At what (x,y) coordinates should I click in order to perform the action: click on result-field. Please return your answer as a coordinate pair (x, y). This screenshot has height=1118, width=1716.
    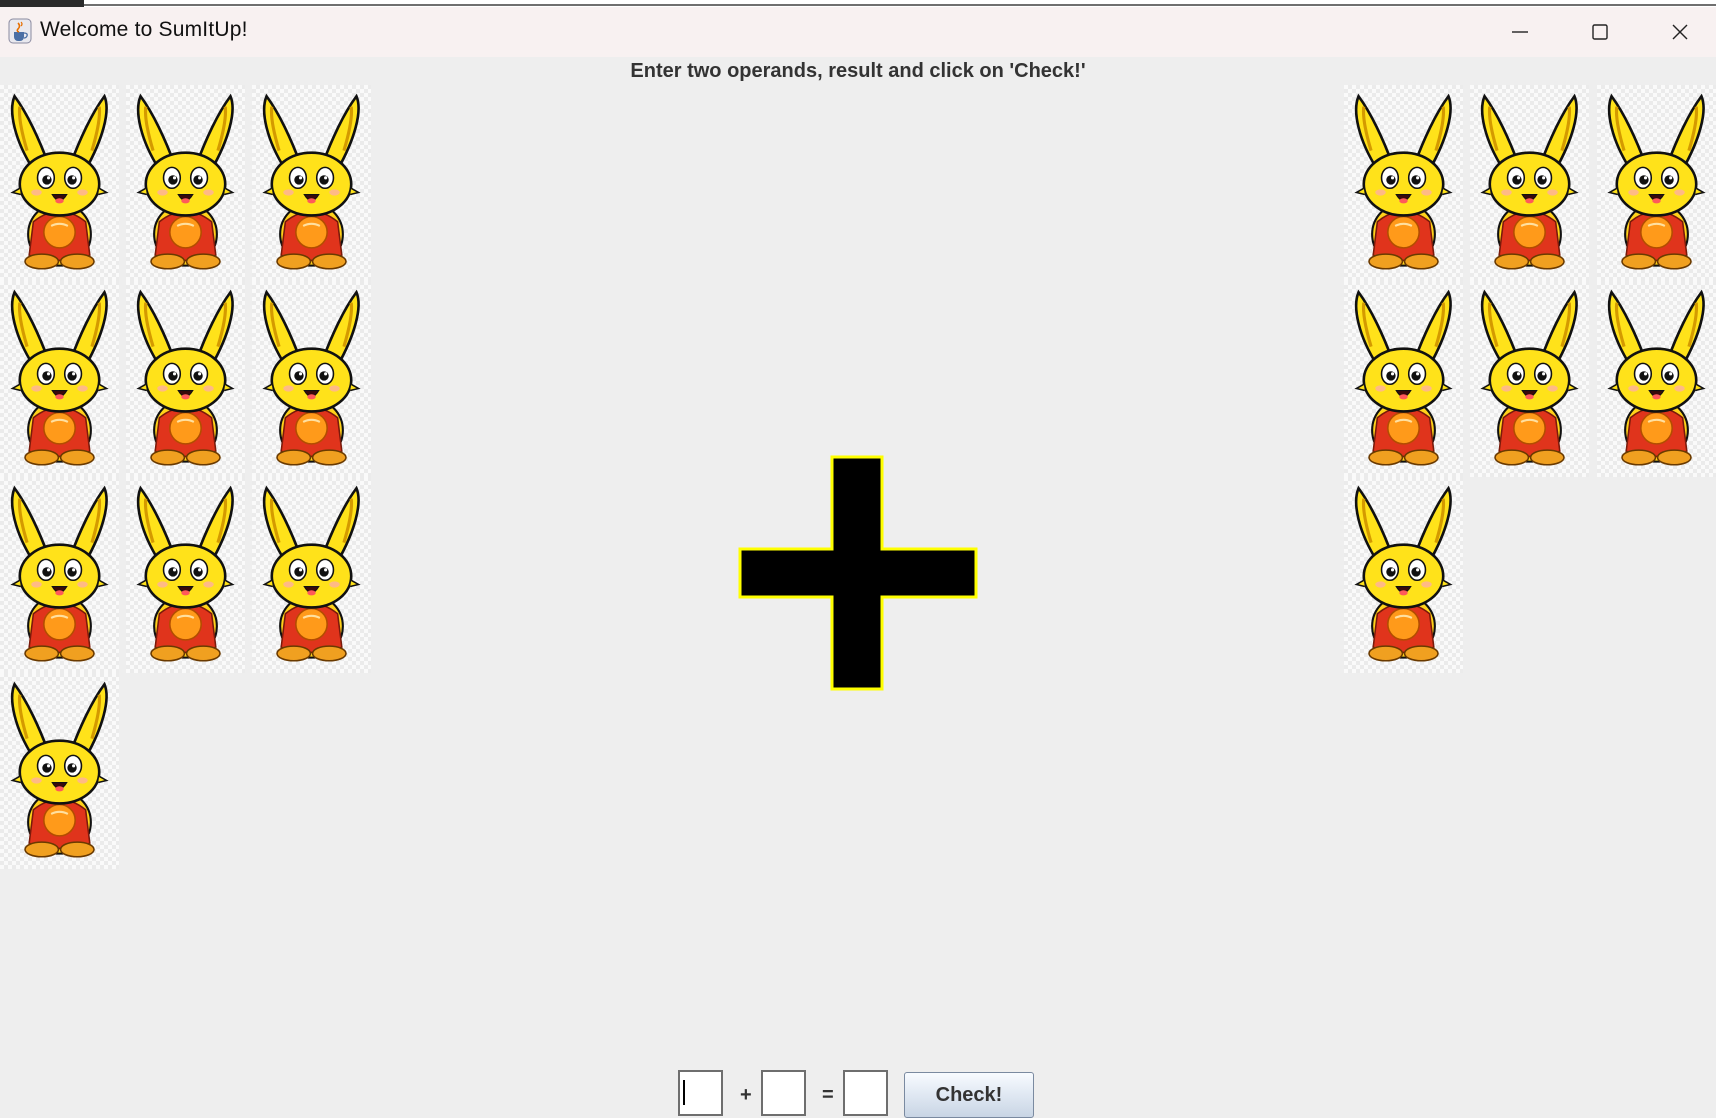
    Looking at the image, I should click on (865, 1093).